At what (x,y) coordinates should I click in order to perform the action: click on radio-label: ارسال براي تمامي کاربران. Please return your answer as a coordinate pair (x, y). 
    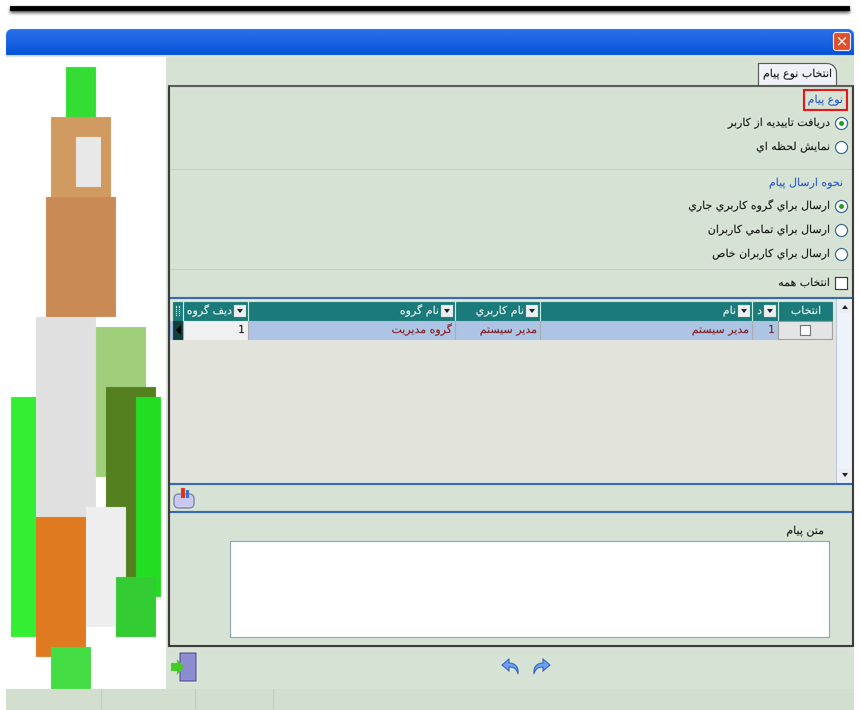
    Looking at the image, I should click on (769, 230).